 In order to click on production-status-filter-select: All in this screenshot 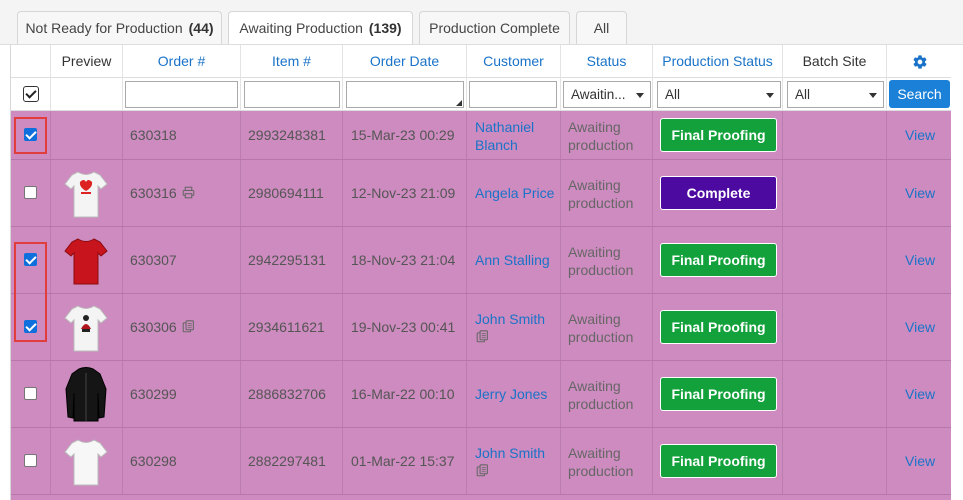, I will do `click(719, 94)`.